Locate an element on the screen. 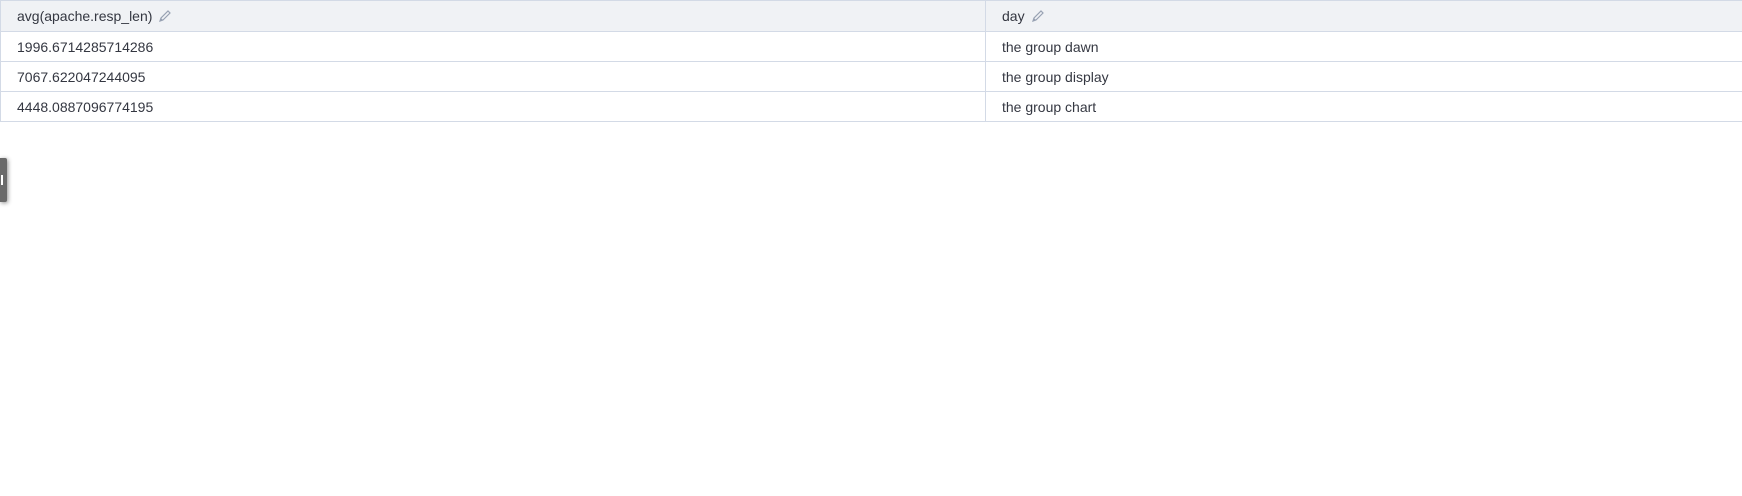  panel-resize-handle is located at coordinates (3, 180).